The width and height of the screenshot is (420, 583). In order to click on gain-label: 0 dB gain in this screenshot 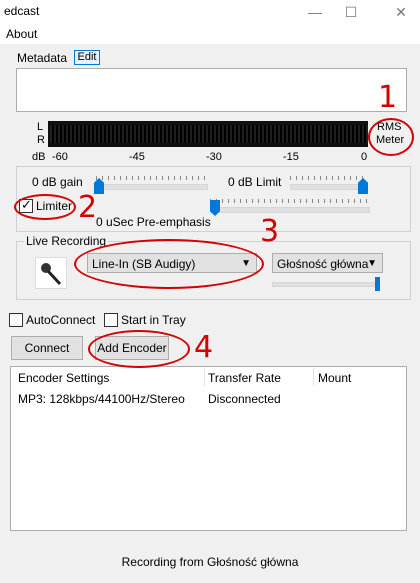, I will do `click(57, 182)`.